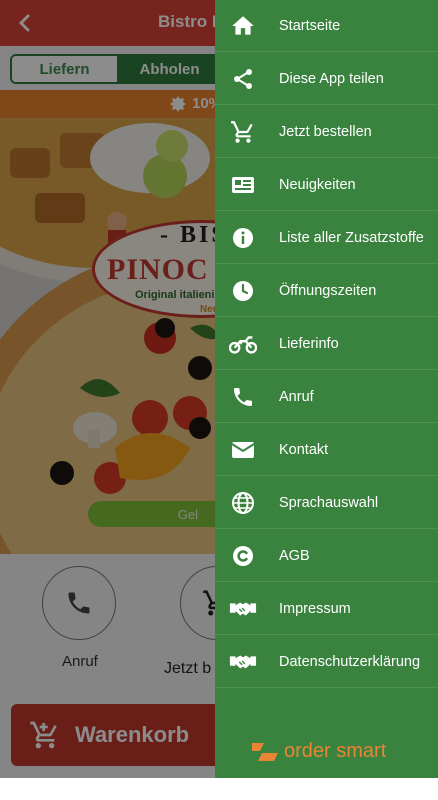 Image resolution: width=438 pixels, height=800 pixels. Describe the element at coordinates (350, 661) in the screenshot. I see `menu-label-privacy: Datenschutzerklärung` at that location.